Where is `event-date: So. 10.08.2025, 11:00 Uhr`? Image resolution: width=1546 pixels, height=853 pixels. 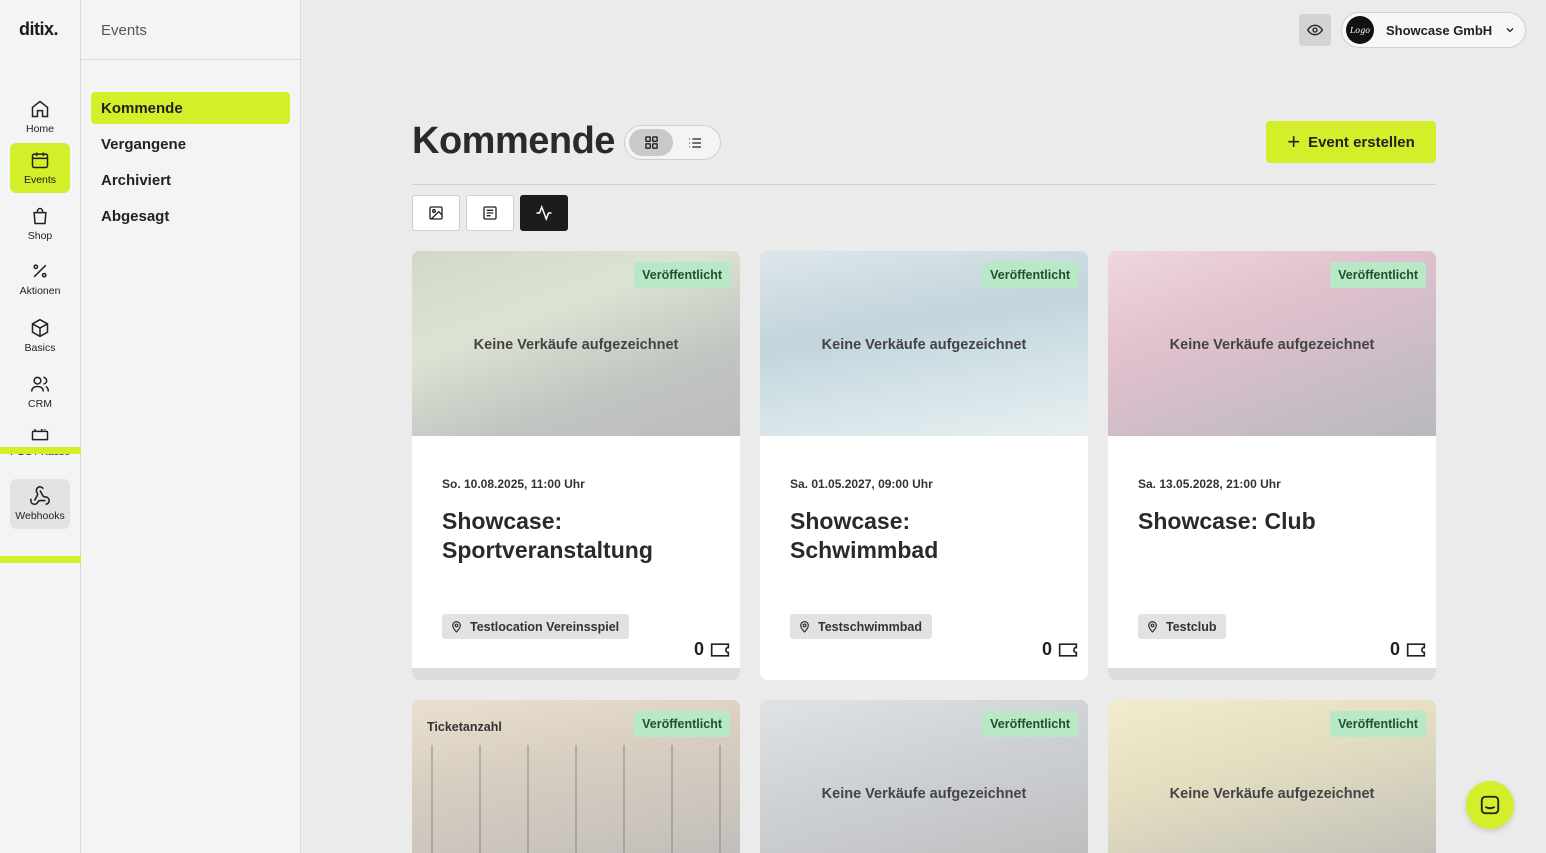 event-date: So. 10.08.2025, 11:00 Uhr is located at coordinates (513, 484).